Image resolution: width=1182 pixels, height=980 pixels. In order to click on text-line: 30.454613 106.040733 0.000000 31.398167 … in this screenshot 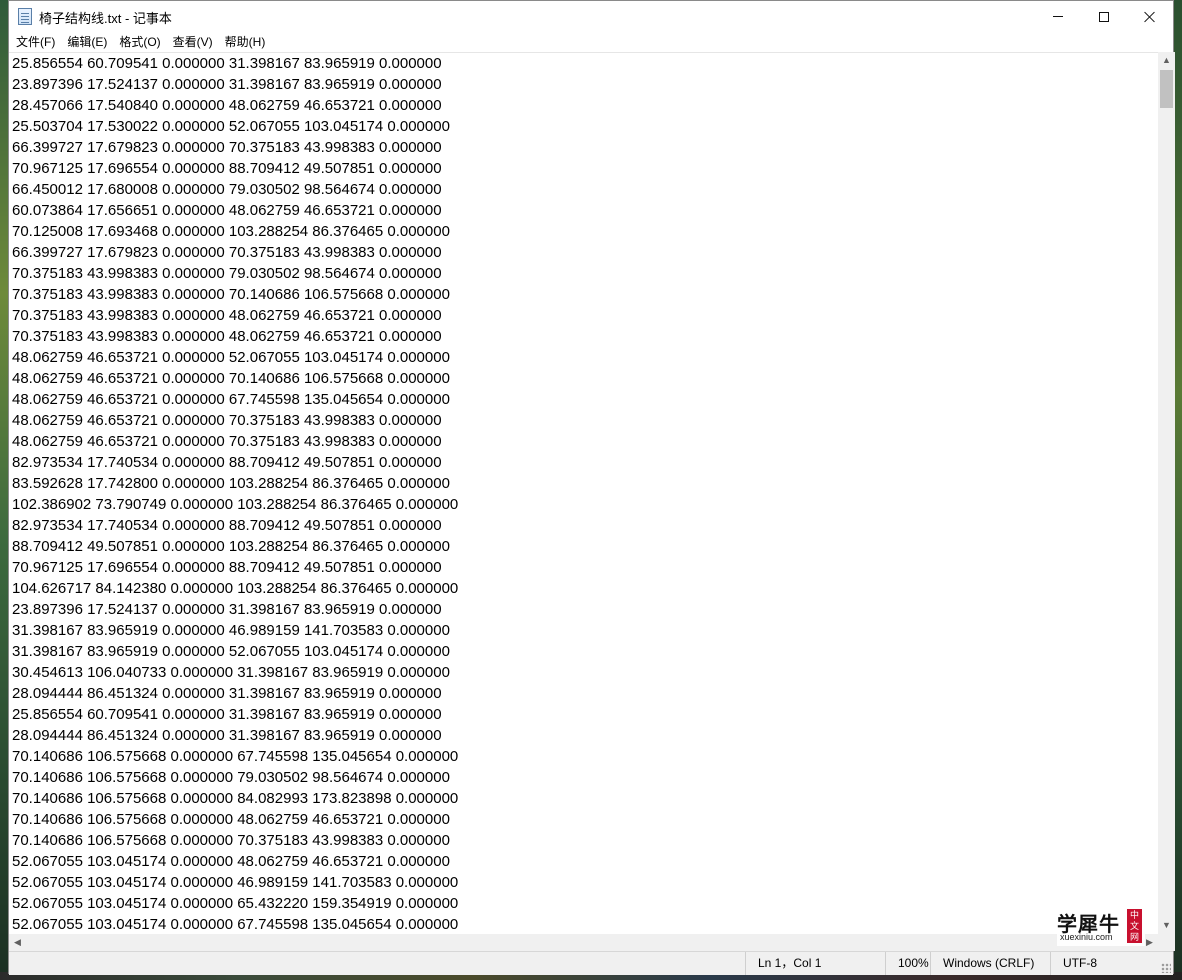, I will do `click(583, 672)`.